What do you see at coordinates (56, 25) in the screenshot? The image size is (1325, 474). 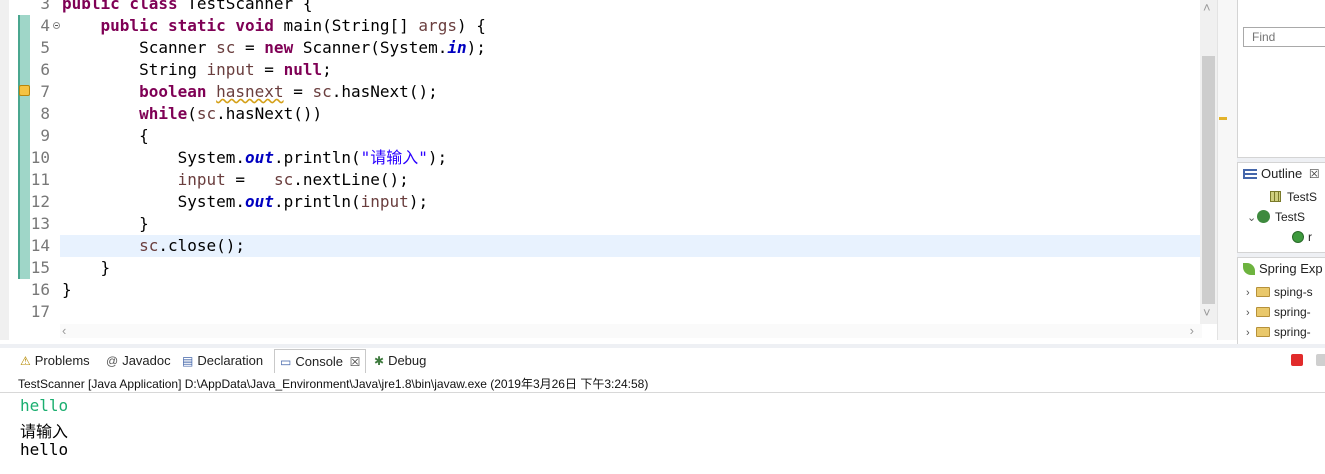 I see `fold-collapse-icon` at bounding box center [56, 25].